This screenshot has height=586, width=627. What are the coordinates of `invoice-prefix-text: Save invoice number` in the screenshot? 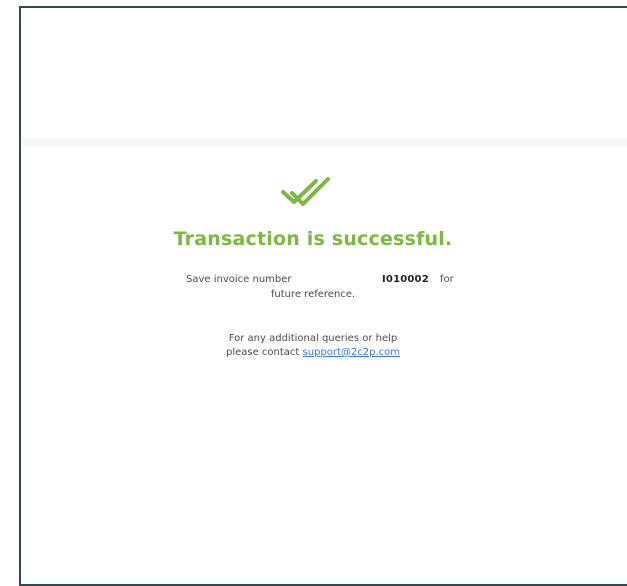 It's located at (239, 279).